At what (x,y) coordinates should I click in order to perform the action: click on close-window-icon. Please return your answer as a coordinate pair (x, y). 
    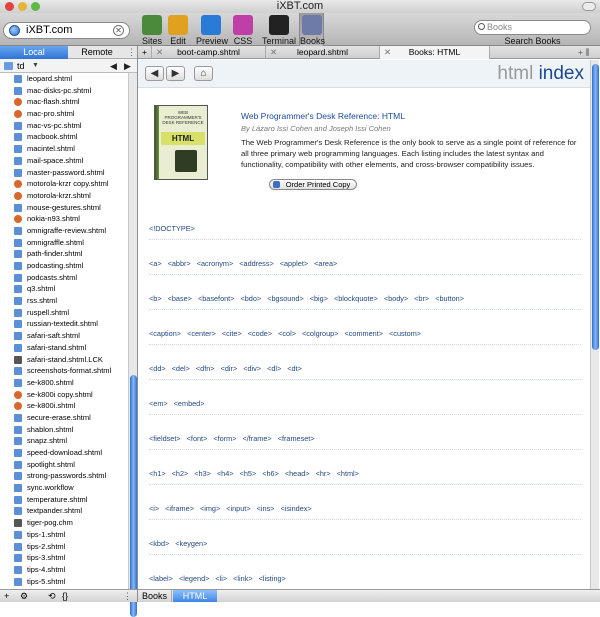
    Looking at the image, I should click on (9, 6).